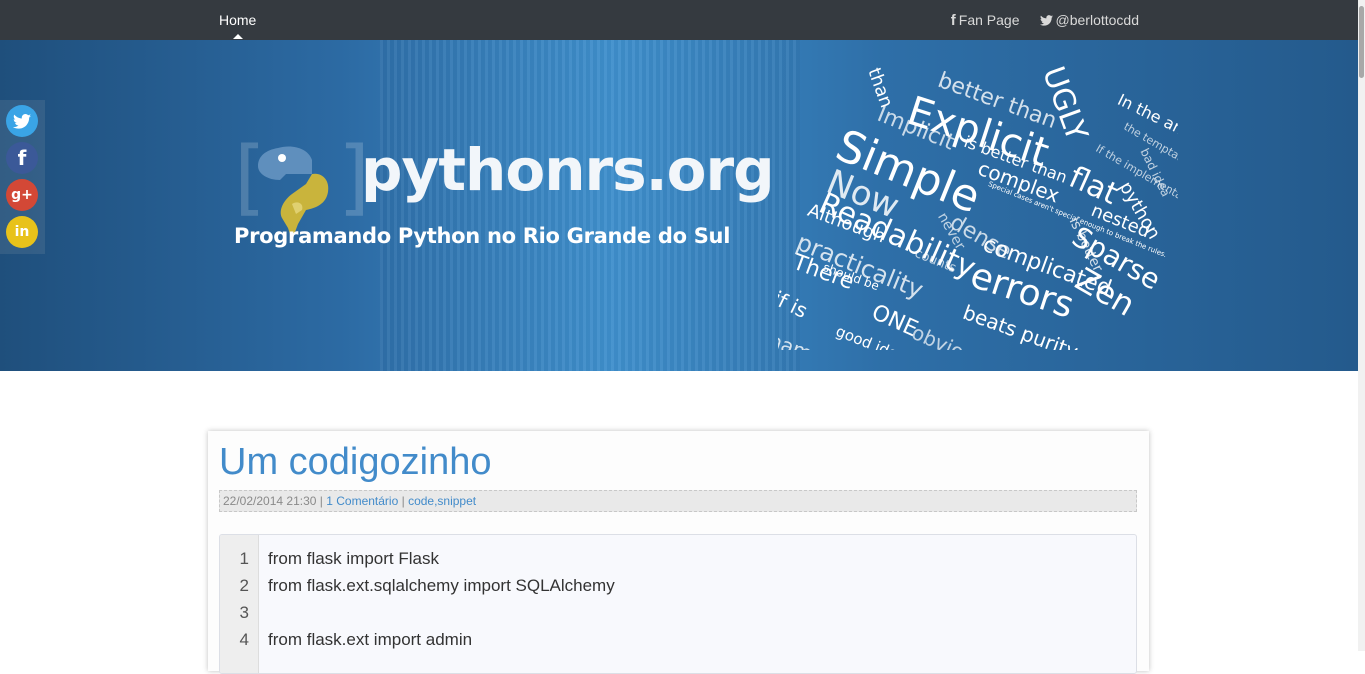 The height and width of the screenshot is (674, 1365). What do you see at coordinates (244, 639) in the screenshot?
I see `line-number: 4` at bounding box center [244, 639].